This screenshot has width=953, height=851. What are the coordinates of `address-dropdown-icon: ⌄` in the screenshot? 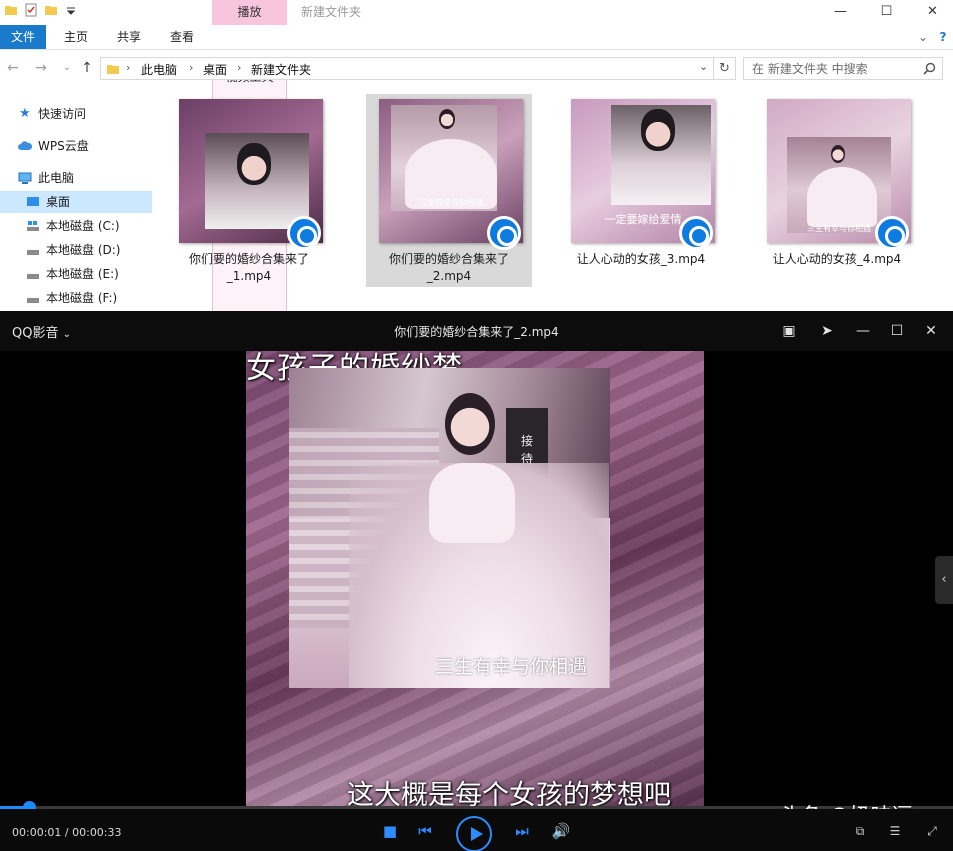 It's located at (703, 66).